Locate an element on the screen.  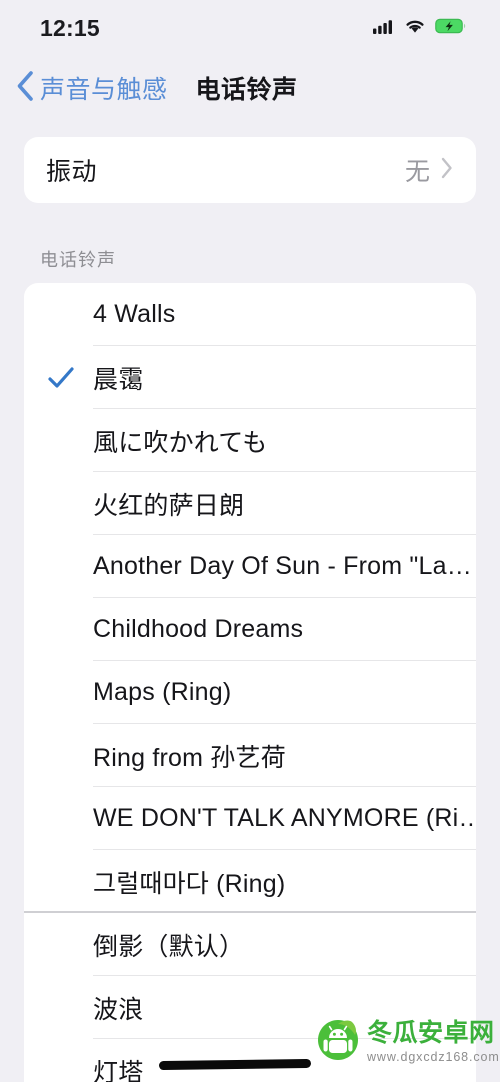
back-button: 声音与触感 is located at coordinates (91, 88).